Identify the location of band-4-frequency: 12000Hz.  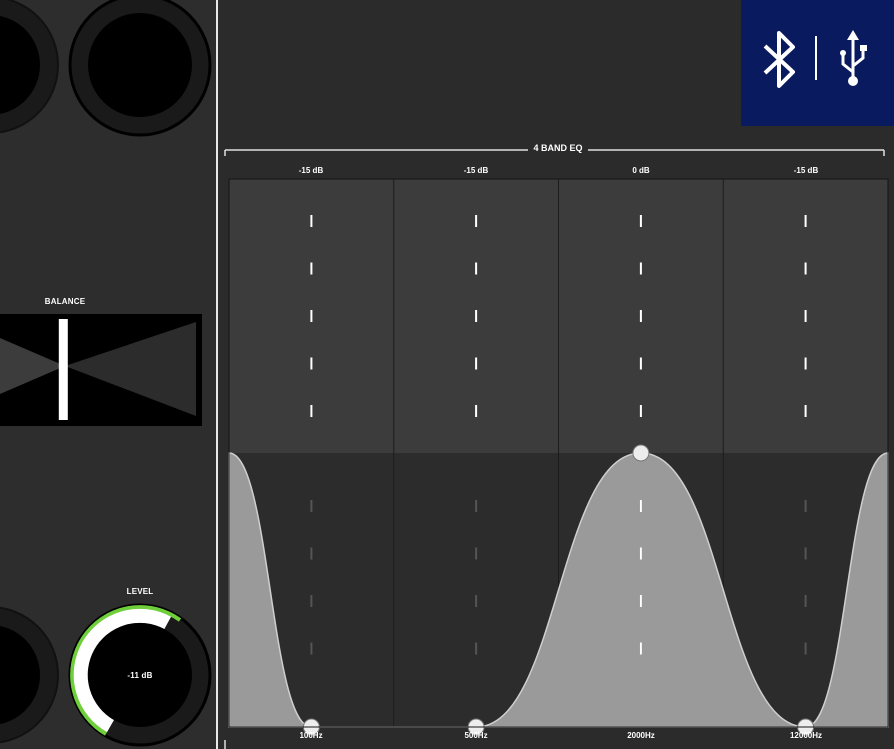
(806, 735).